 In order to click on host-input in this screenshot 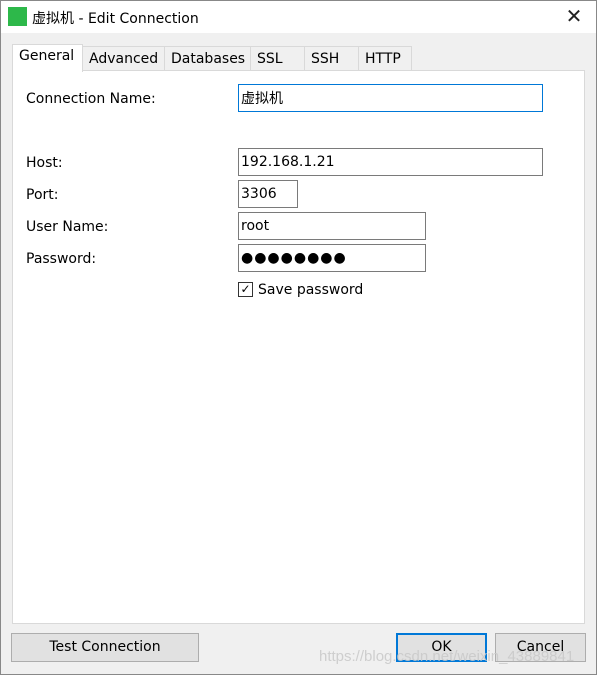, I will do `click(390, 162)`.